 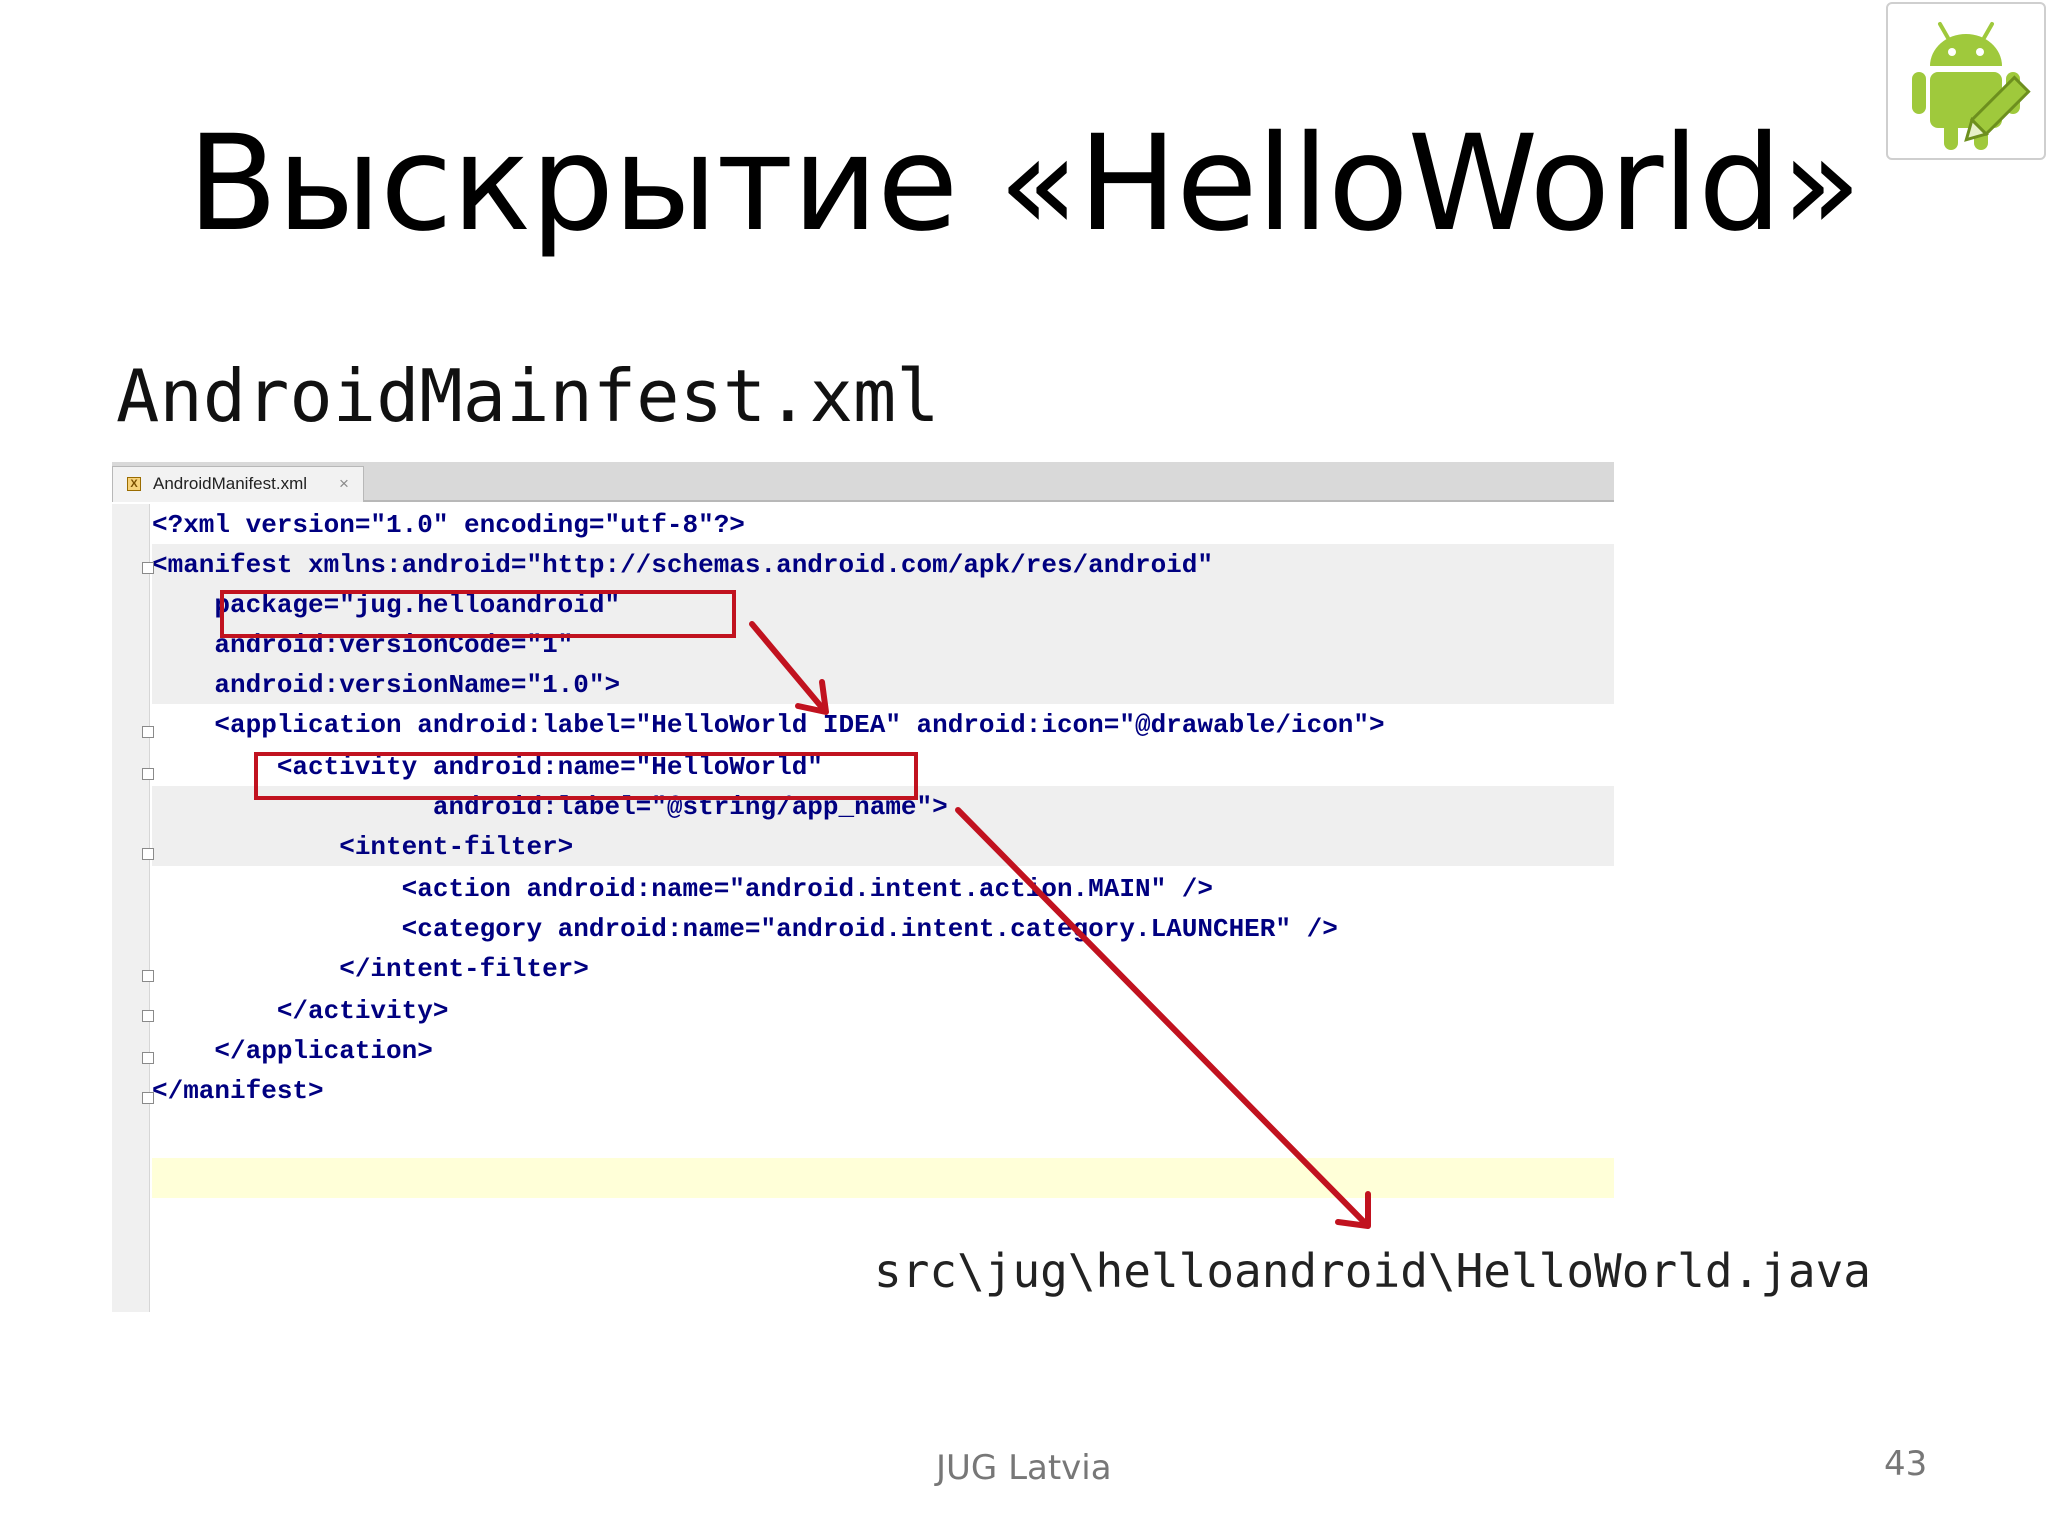 What do you see at coordinates (386, 685) in the screenshot?
I see `code-line: android:versionName="1.0">` at bounding box center [386, 685].